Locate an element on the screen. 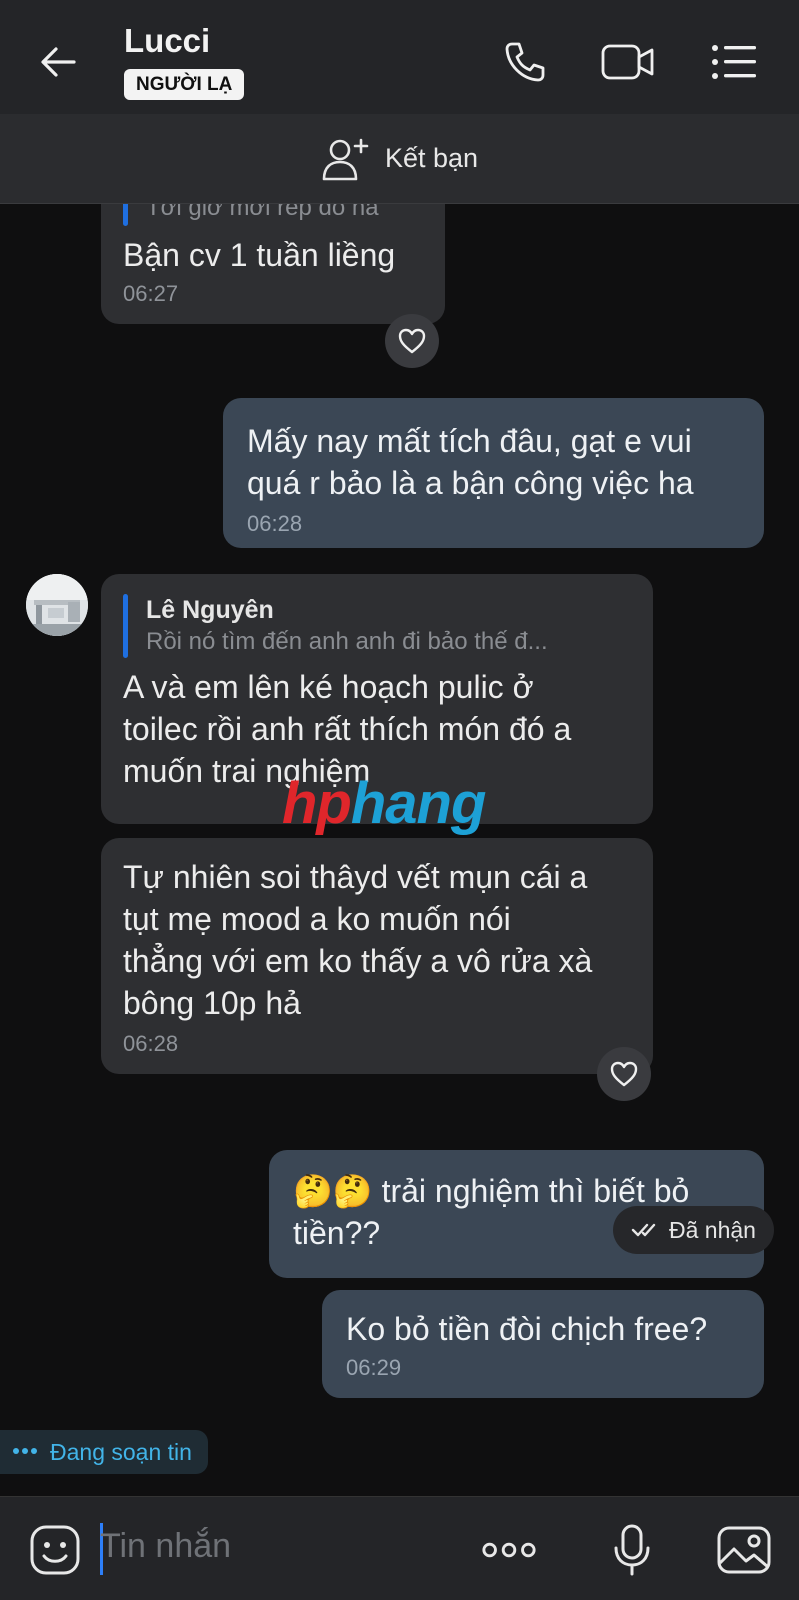  emoji-icon is located at coordinates (55, 1550).